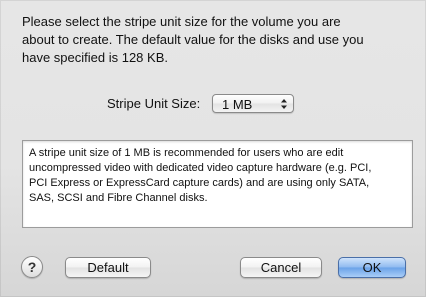 The image size is (426, 297). I want to click on default-button: Default, so click(108, 267).